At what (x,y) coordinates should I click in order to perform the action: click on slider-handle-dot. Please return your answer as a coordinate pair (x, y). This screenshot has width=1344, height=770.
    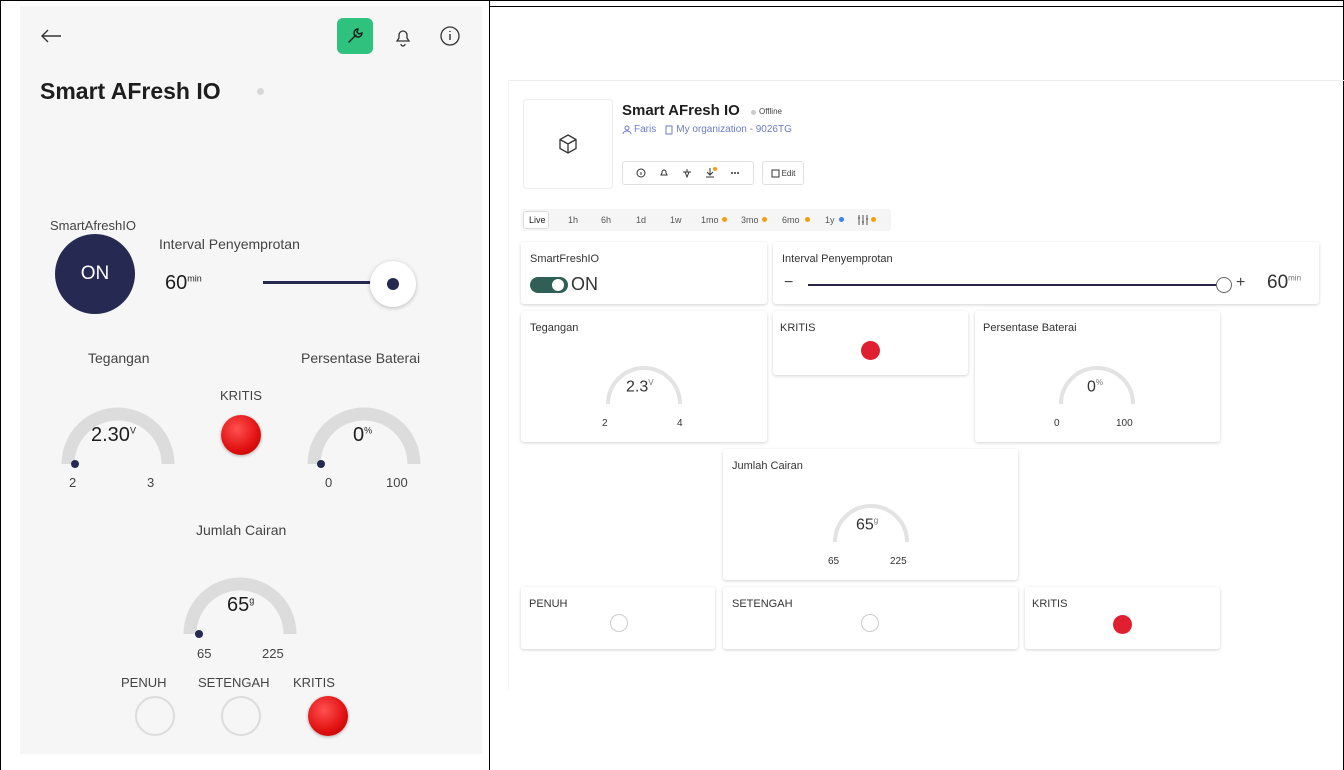
    Looking at the image, I should click on (393, 284).